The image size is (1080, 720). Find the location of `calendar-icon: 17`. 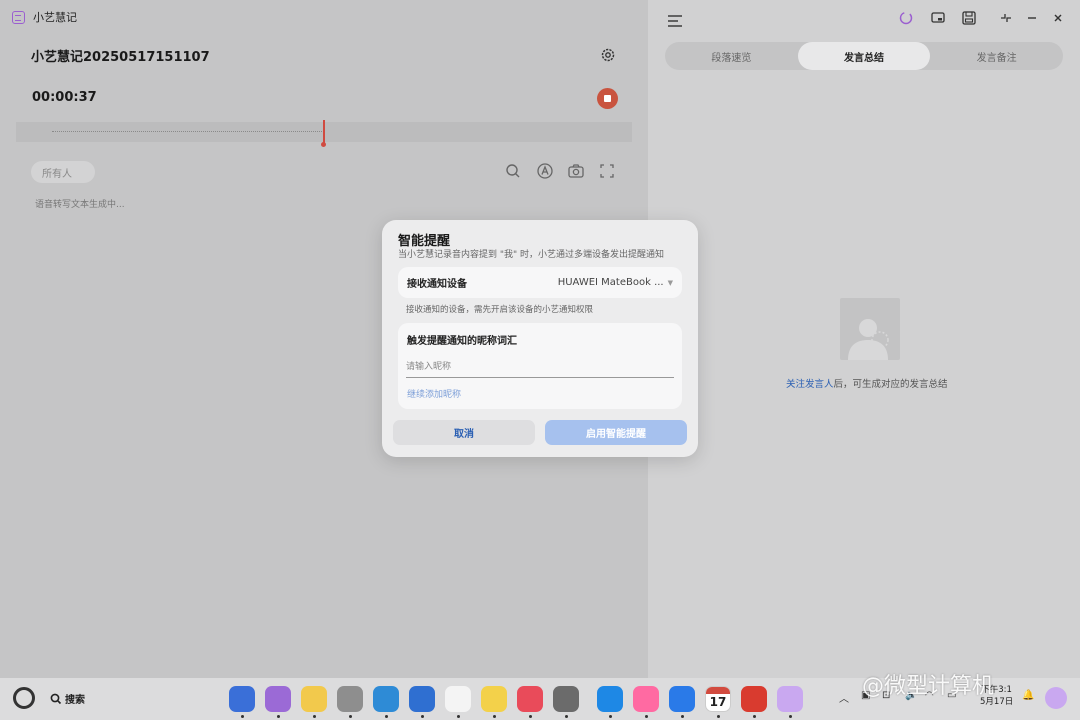

calendar-icon: 17 is located at coordinates (718, 699).